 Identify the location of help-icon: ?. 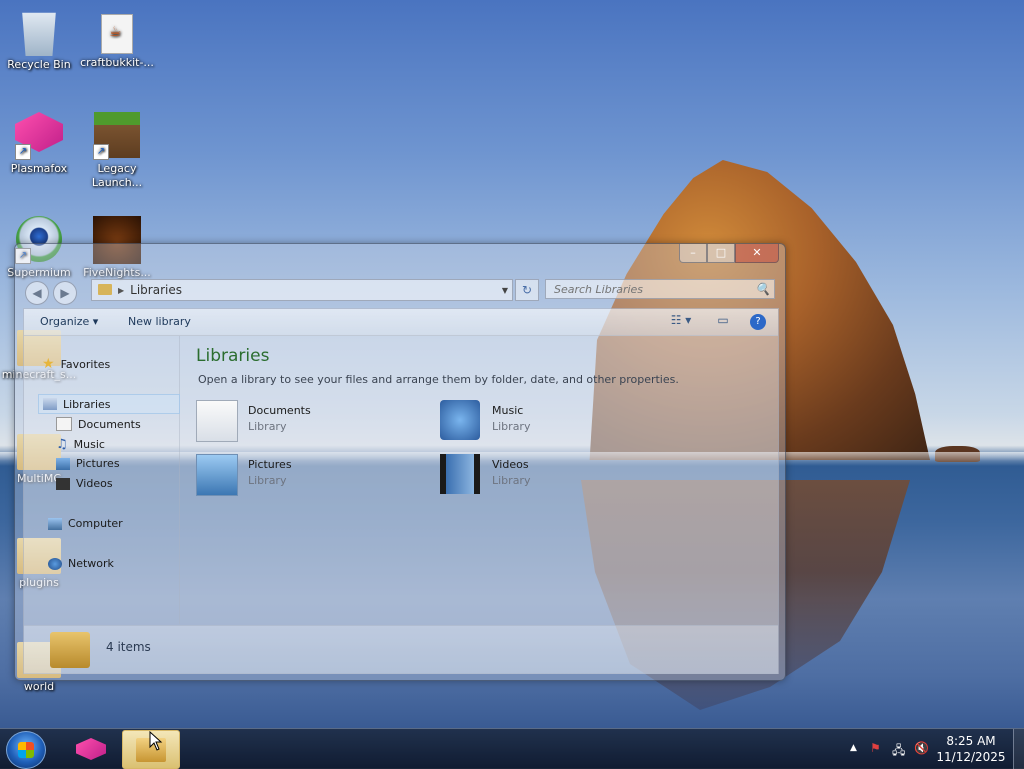
(758, 322).